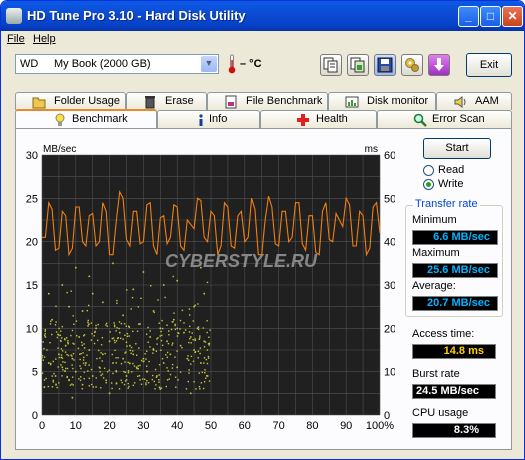 The width and height of the screenshot is (525, 460). Describe the element at coordinates (117, 64) in the screenshot. I see `drive-dropdown: WD My Book (2000 GB) ▼` at that location.